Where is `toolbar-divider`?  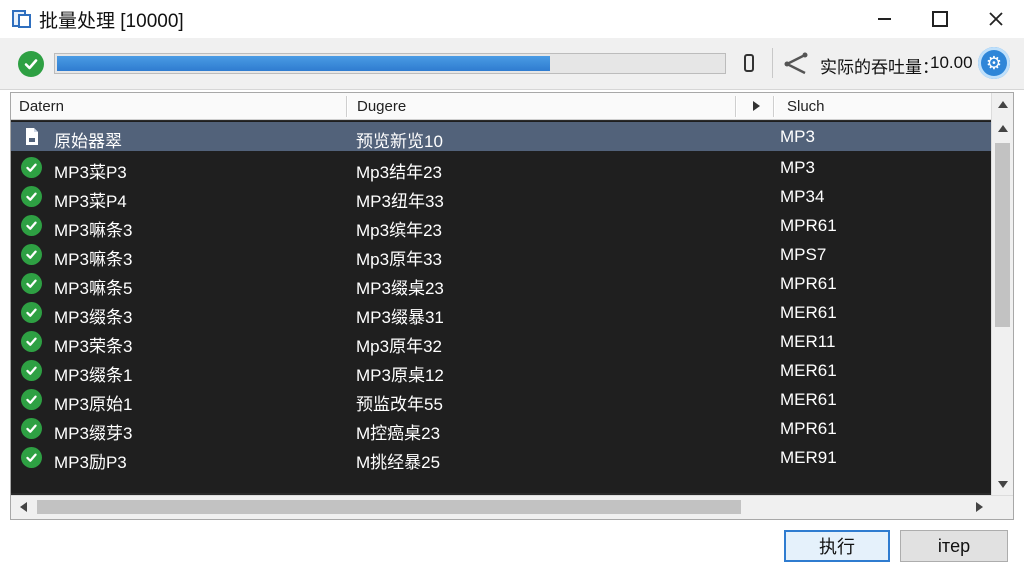 toolbar-divider is located at coordinates (772, 63).